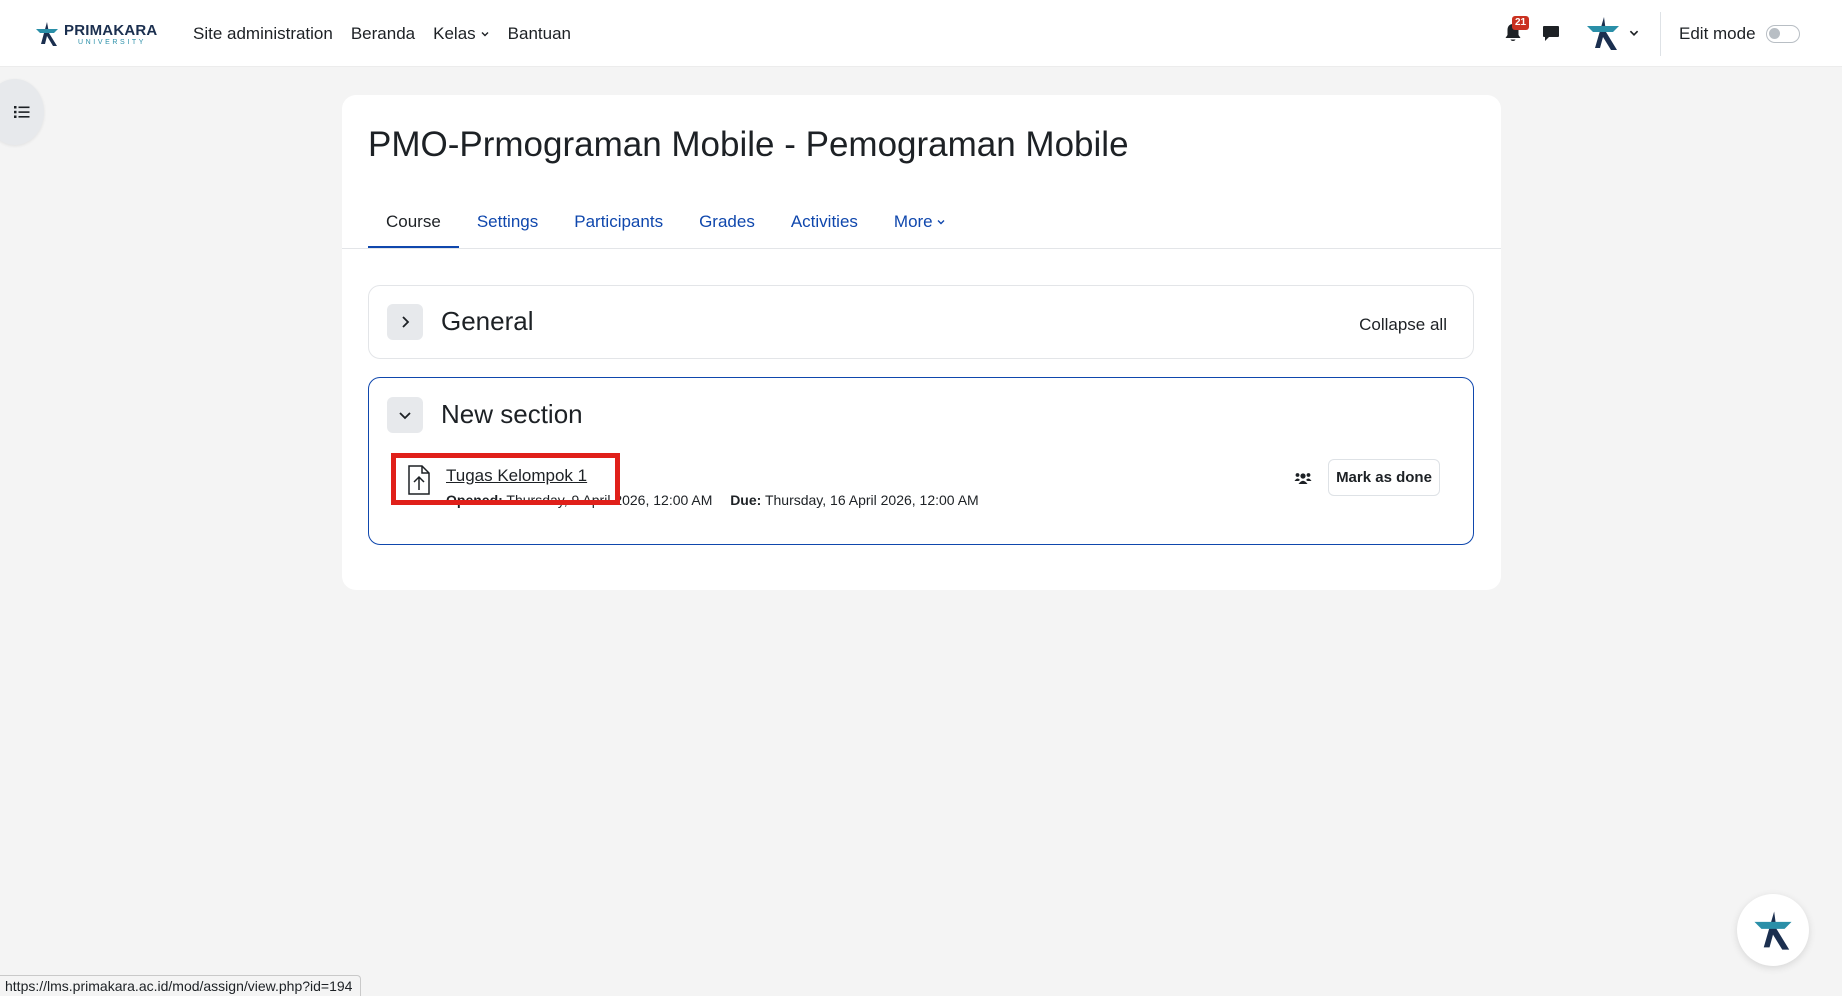 This screenshot has width=1842, height=996. What do you see at coordinates (263, 34) in the screenshot?
I see `nav-site-administration: Site administration` at bounding box center [263, 34].